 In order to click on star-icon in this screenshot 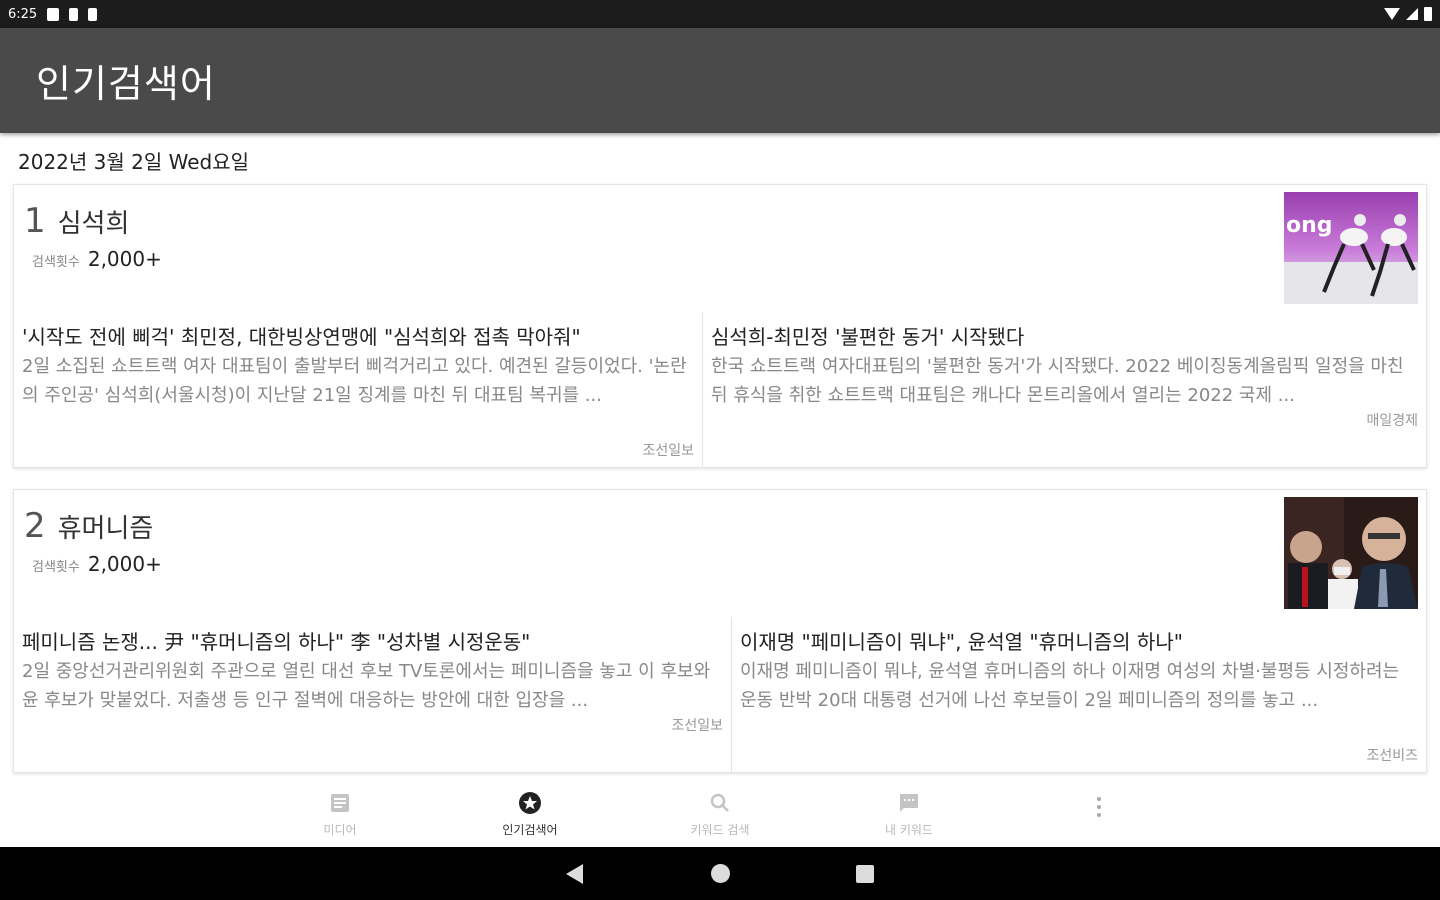, I will do `click(530, 803)`.